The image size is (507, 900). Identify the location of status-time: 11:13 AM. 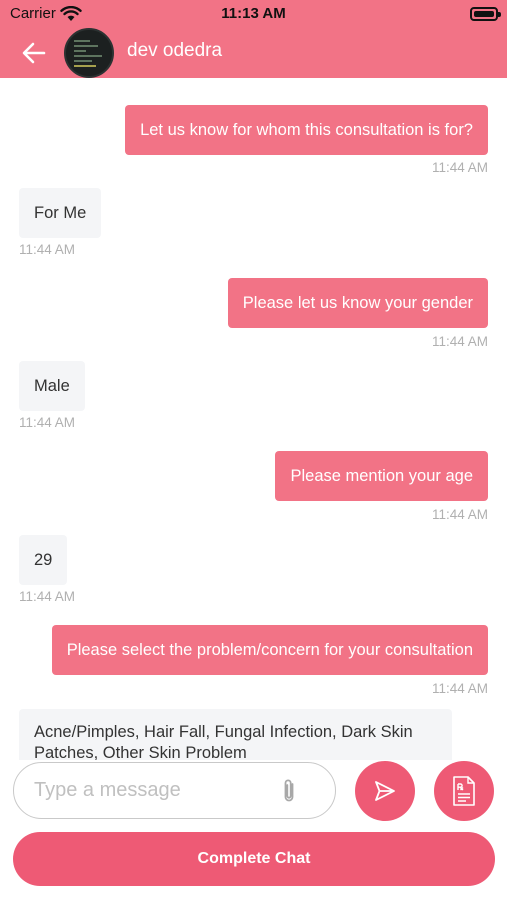
(253, 13).